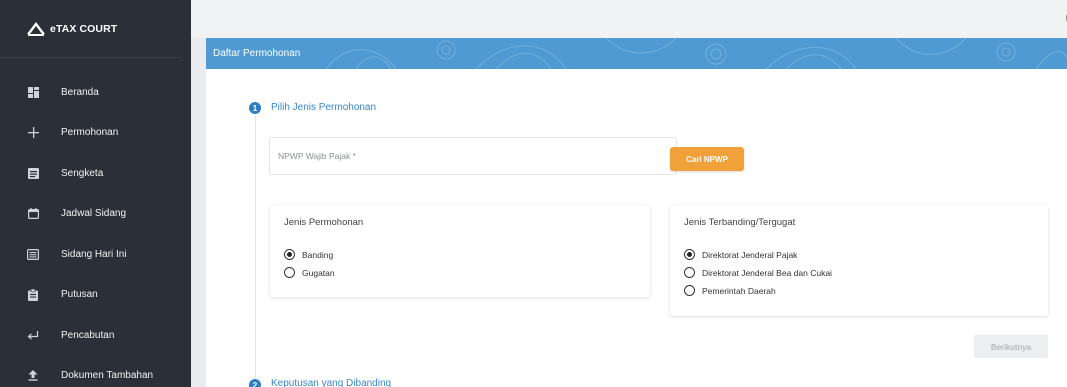 The height and width of the screenshot is (387, 1067). I want to click on brand: eTAX COURT, so click(90, 29).